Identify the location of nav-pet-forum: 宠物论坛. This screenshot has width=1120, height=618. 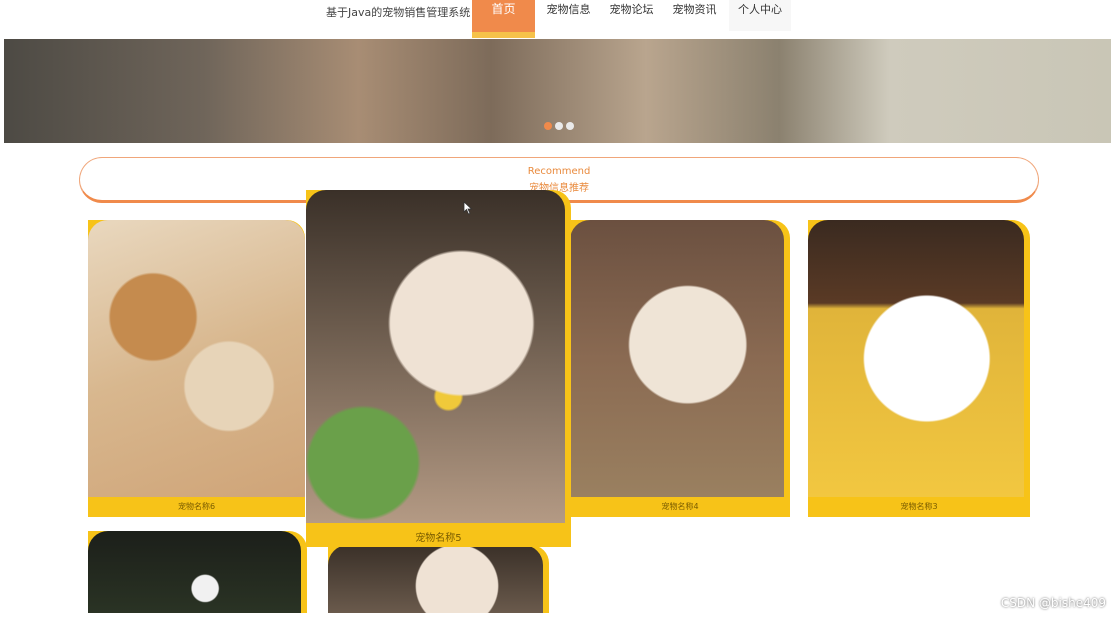
(631, 15).